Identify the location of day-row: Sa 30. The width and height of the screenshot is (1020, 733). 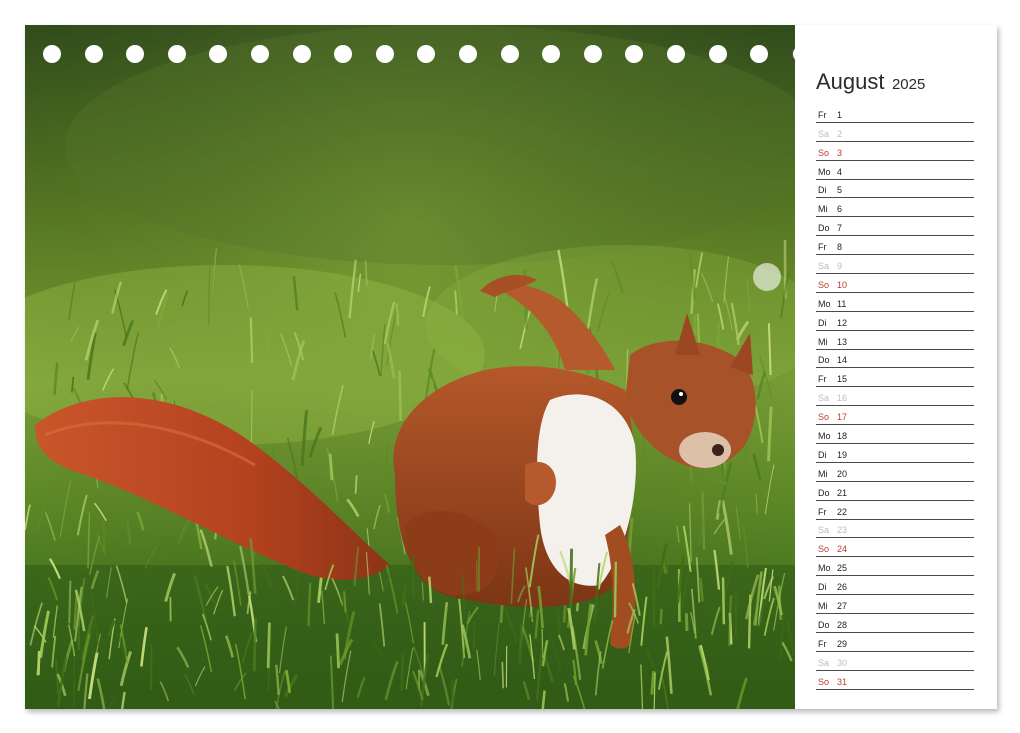
(895, 661).